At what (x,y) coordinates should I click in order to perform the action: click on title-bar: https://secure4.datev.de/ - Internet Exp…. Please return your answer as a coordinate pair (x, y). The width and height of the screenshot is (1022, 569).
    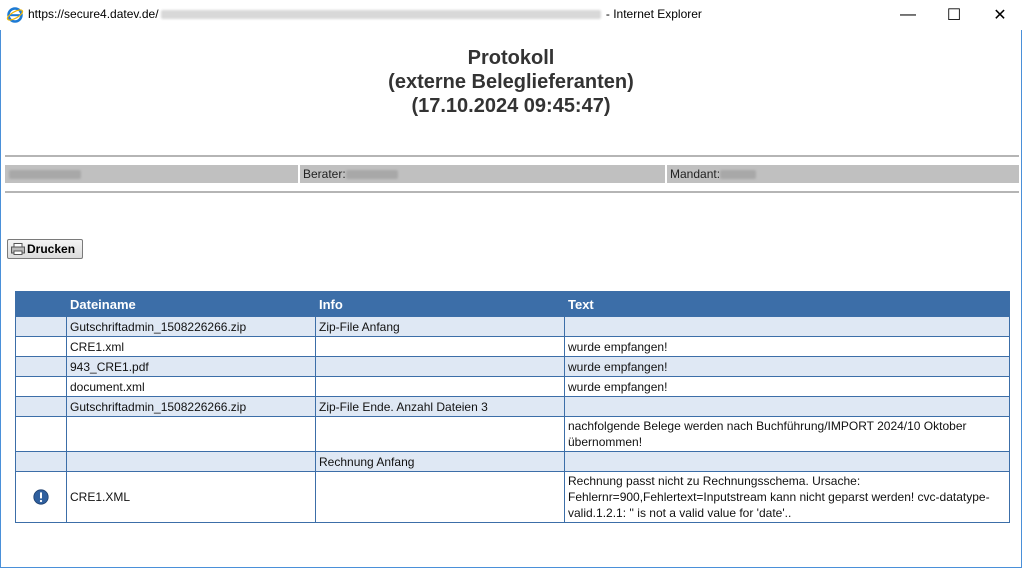
    Looking at the image, I should click on (511, 15).